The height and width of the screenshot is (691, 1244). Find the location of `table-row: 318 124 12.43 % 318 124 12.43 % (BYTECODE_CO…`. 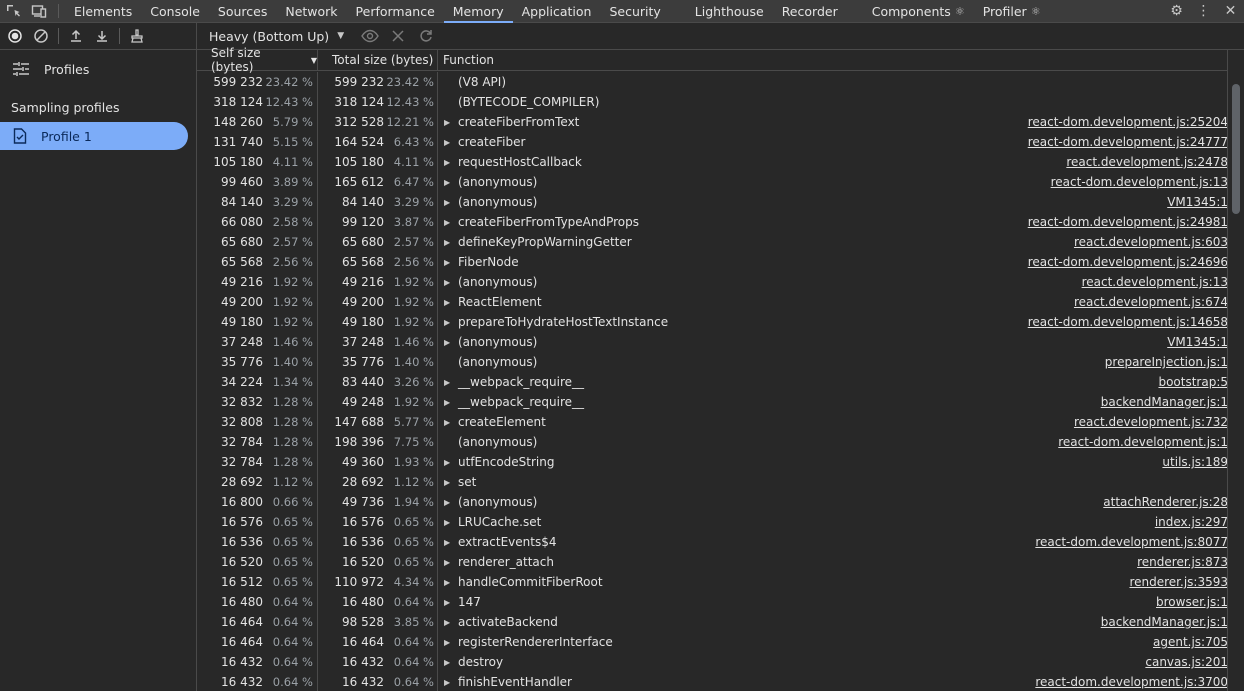

table-row: 318 124 12.43 % 318 124 12.43 % (BYTECODE_CO… is located at coordinates (712, 102).